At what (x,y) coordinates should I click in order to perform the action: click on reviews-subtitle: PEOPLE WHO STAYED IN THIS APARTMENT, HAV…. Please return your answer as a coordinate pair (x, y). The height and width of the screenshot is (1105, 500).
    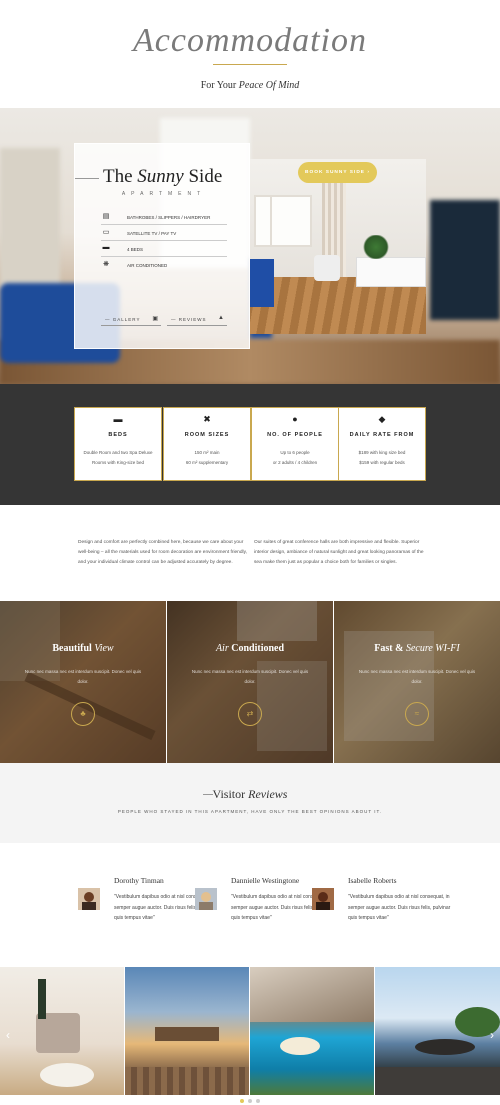
    Looking at the image, I should click on (250, 811).